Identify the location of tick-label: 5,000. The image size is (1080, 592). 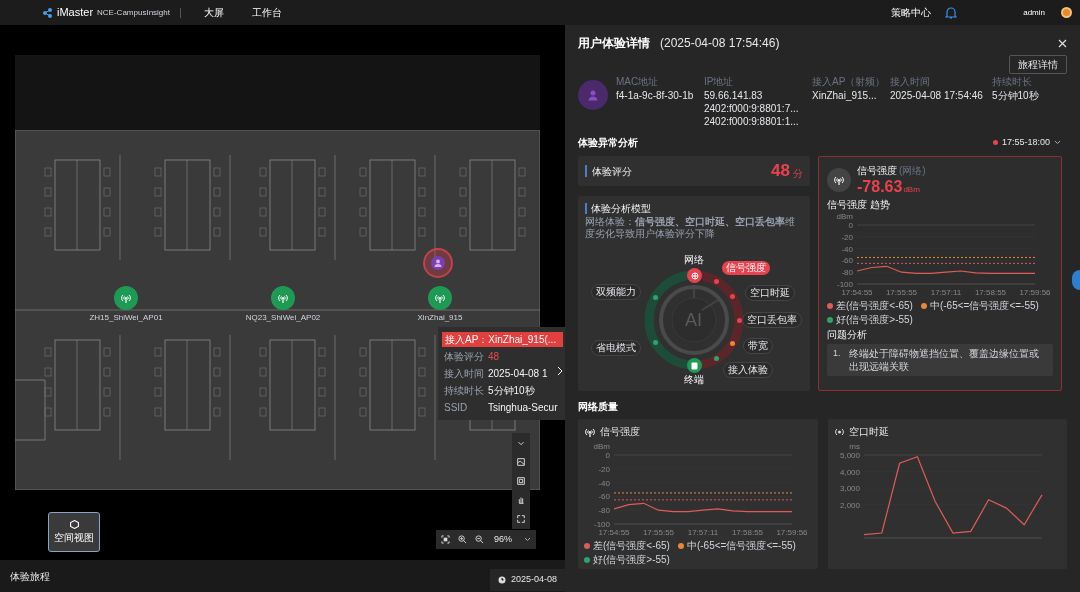
(849, 455).